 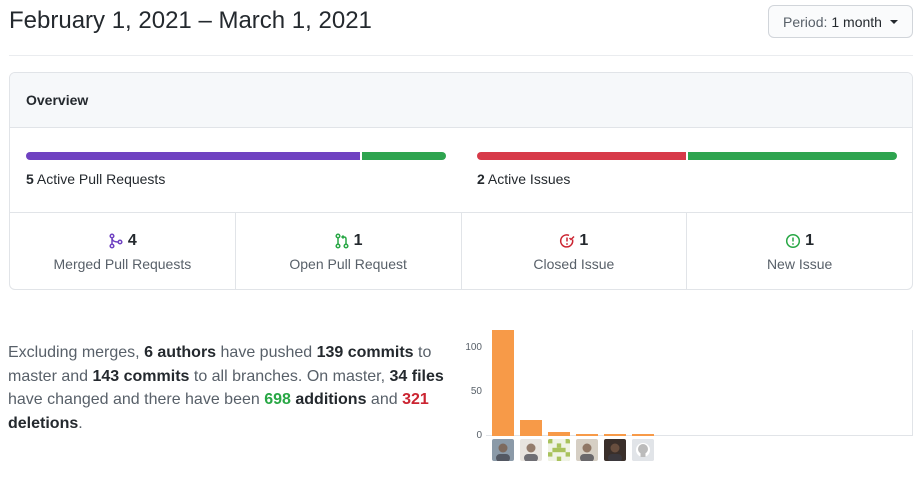 I want to click on summary-text: have changed and there have been, so click(x=136, y=399).